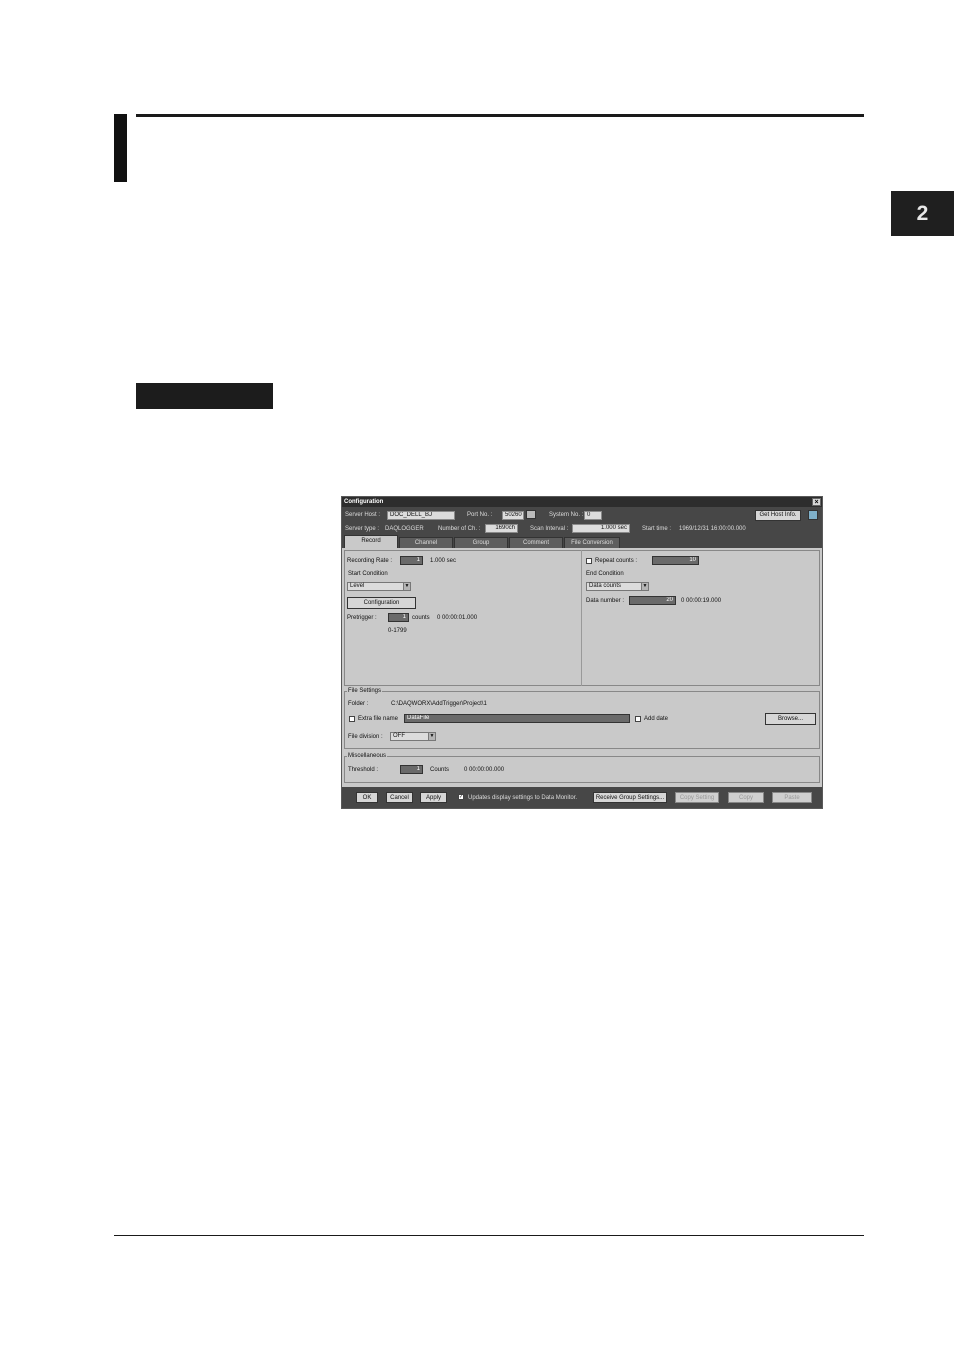 This screenshot has height=1350, width=954. Describe the element at coordinates (531, 514) in the screenshot. I see `port-select-icon` at that location.